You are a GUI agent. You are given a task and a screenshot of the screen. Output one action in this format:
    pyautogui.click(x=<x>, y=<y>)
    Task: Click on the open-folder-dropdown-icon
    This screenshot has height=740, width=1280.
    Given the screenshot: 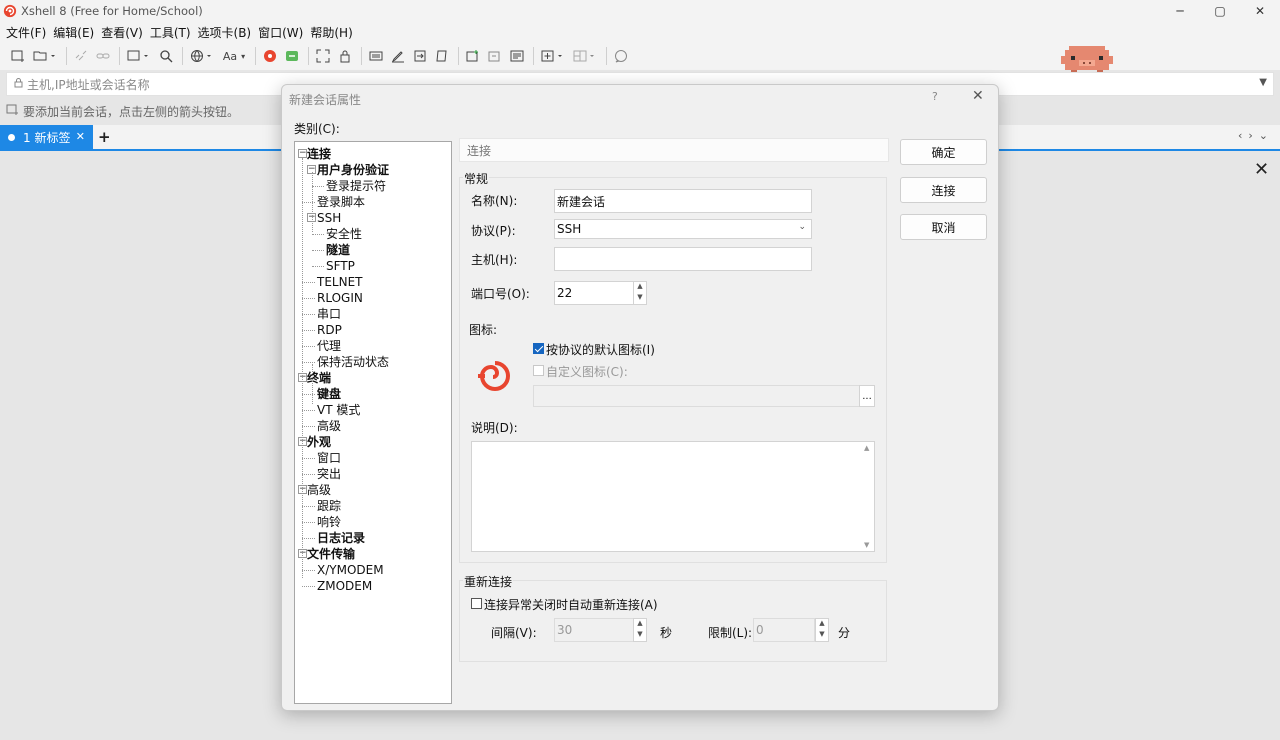 What is the action you would take?
    pyautogui.click(x=45, y=56)
    